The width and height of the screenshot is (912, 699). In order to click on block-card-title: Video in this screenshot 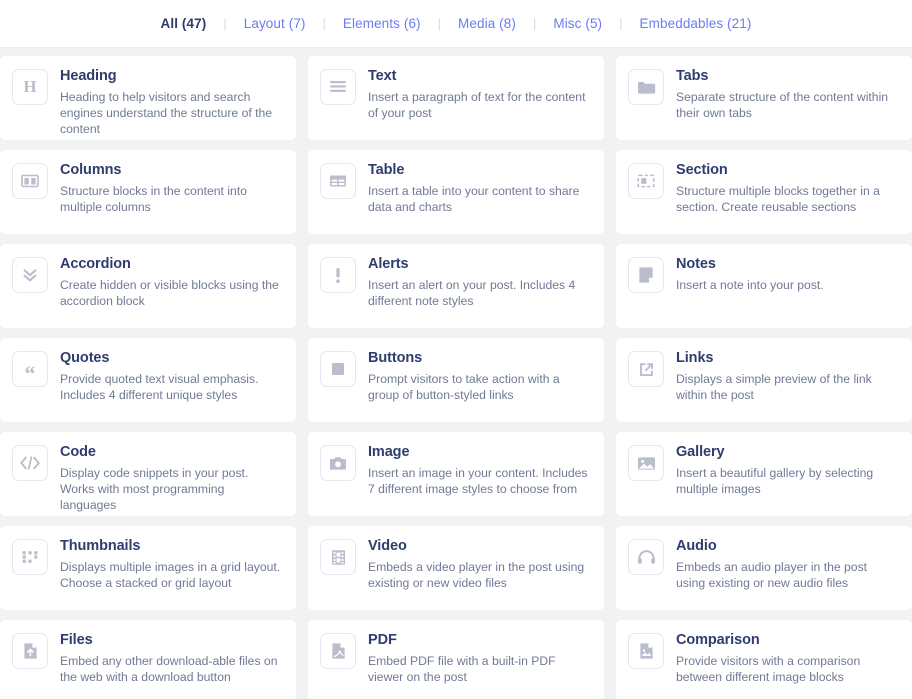, I will do `click(387, 546)`.